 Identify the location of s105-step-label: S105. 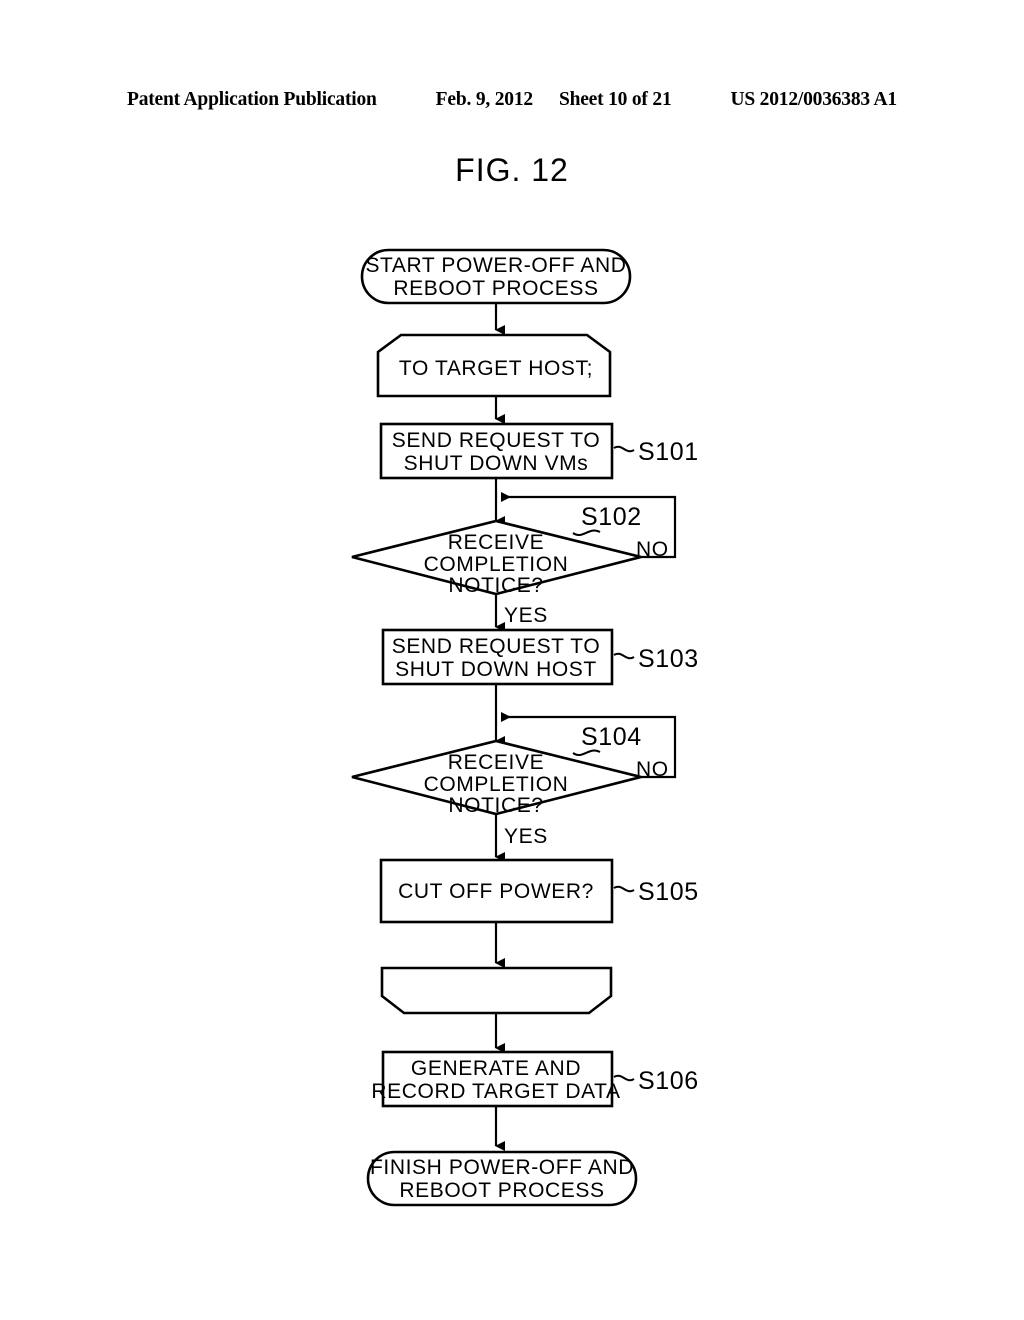
(668, 892).